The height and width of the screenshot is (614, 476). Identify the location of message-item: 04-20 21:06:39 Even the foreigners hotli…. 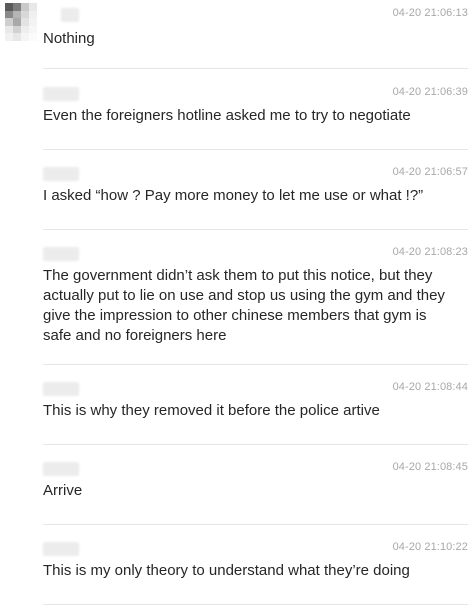
(259, 119).